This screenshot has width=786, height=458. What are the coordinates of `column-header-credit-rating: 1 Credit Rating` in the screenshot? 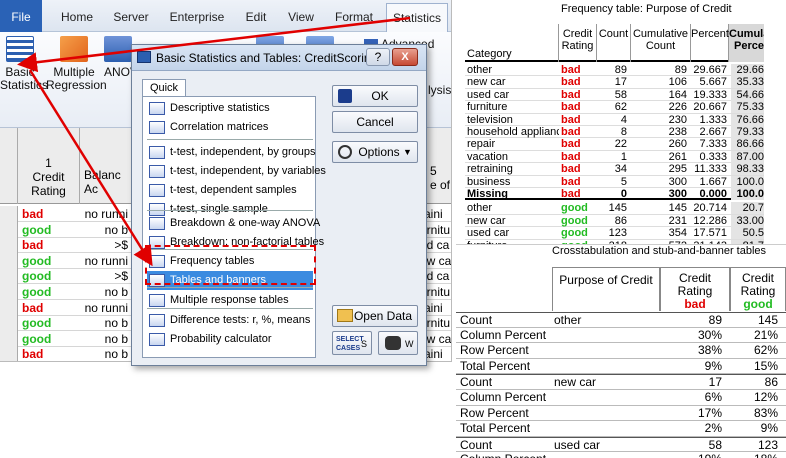 It's located at (49, 166).